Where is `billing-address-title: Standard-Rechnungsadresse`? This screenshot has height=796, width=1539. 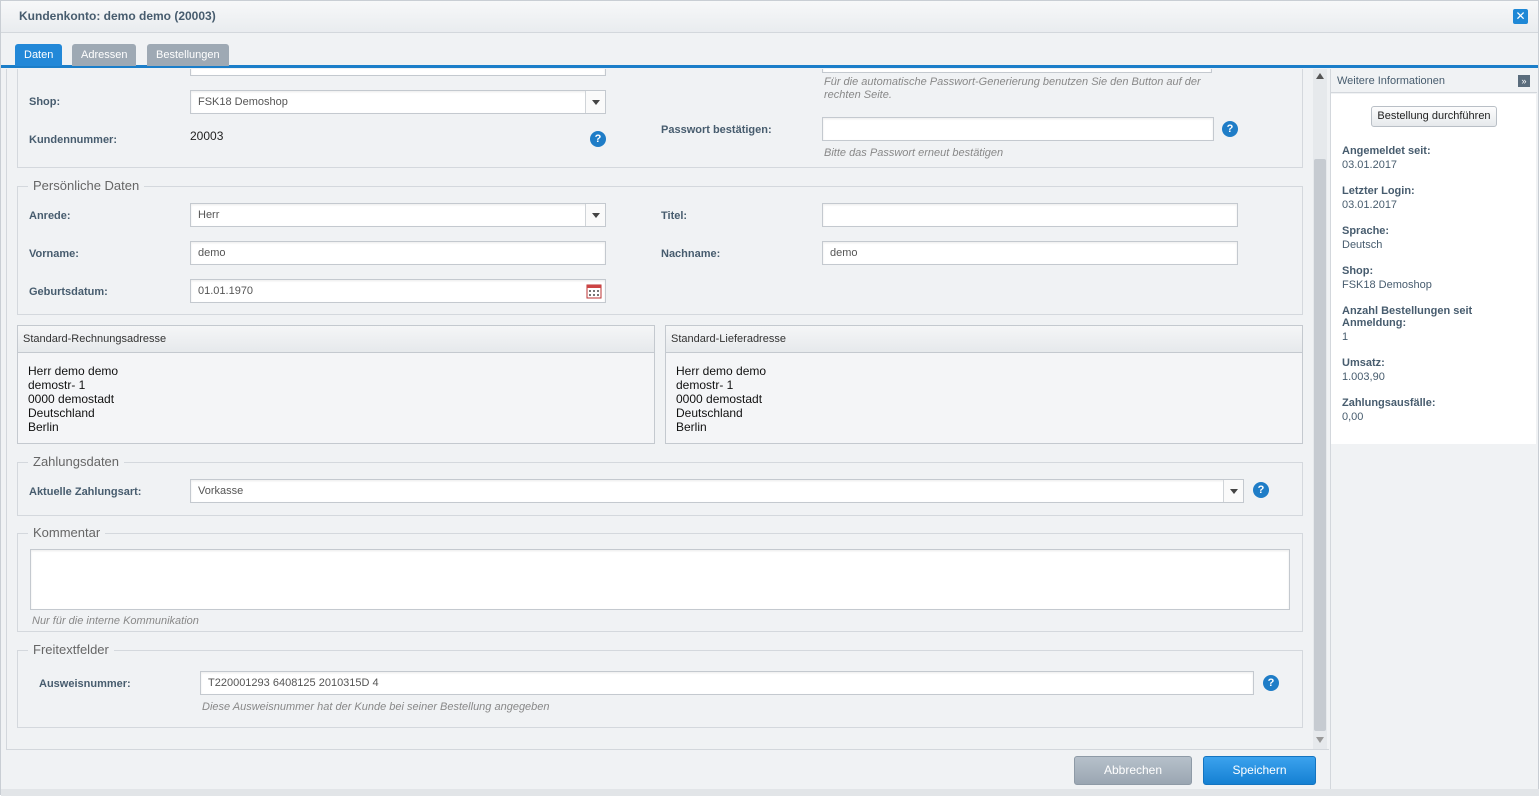
billing-address-title: Standard-Rechnungsadresse is located at coordinates (336, 339).